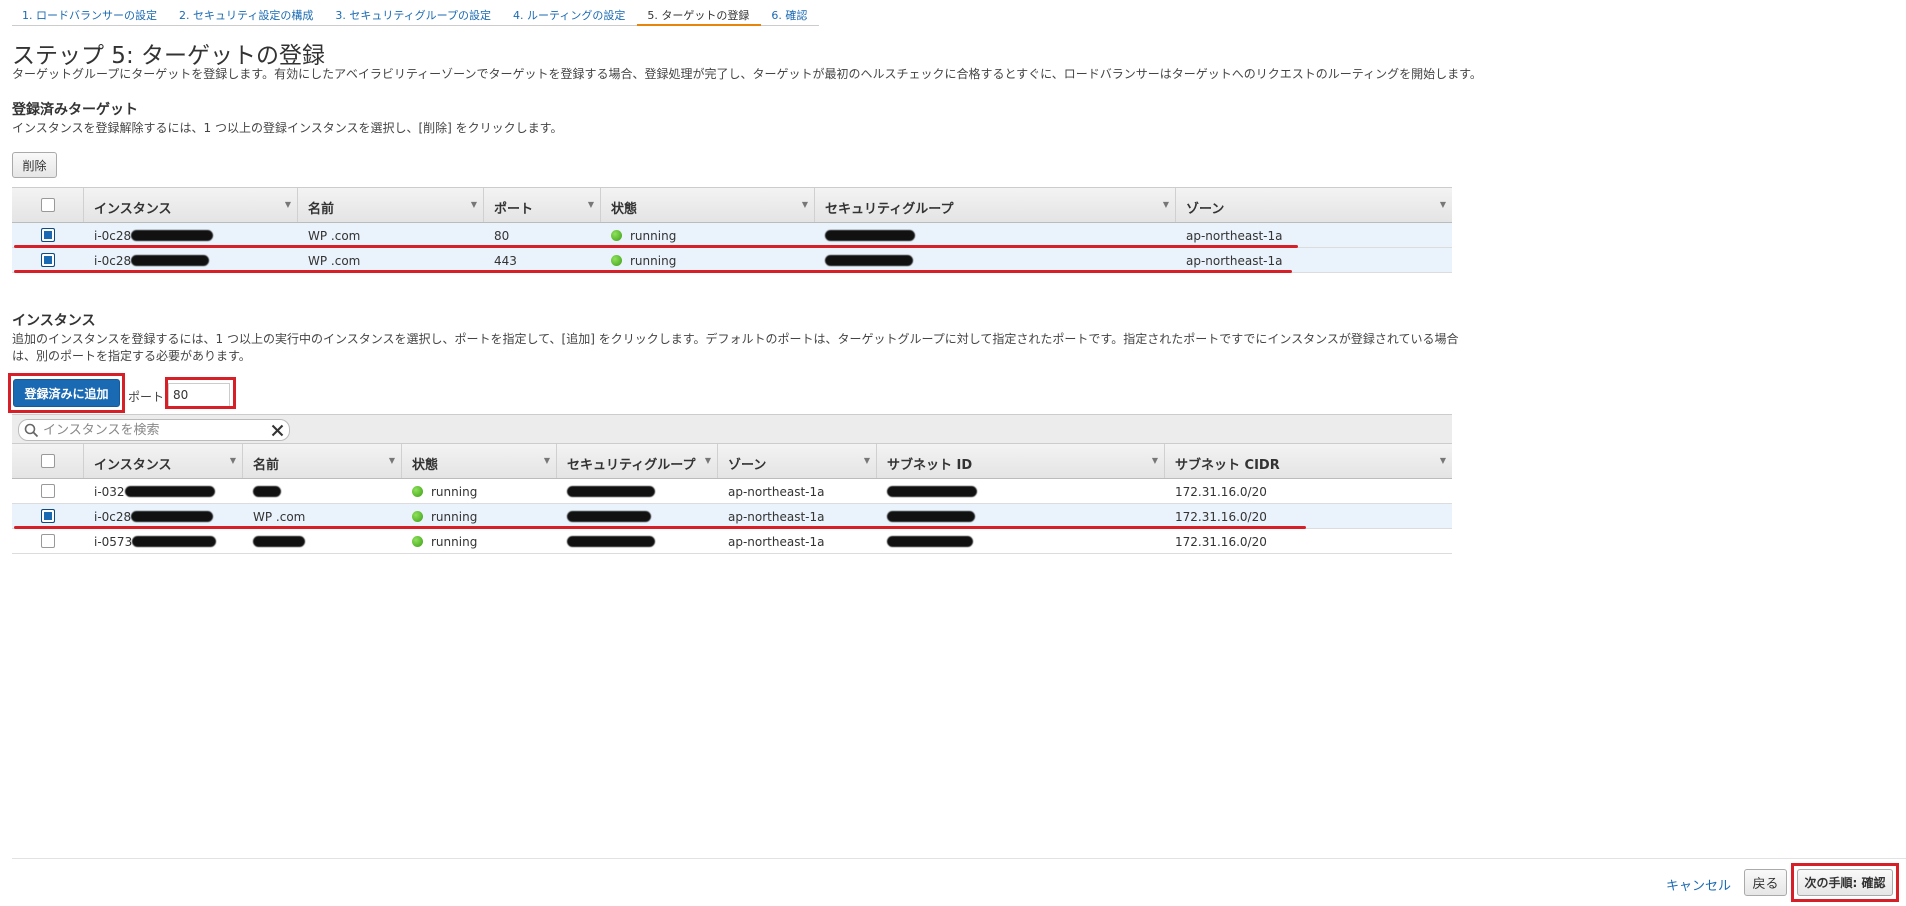  What do you see at coordinates (34, 165) in the screenshot?
I see `remove-button: 削除` at bounding box center [34, 165].